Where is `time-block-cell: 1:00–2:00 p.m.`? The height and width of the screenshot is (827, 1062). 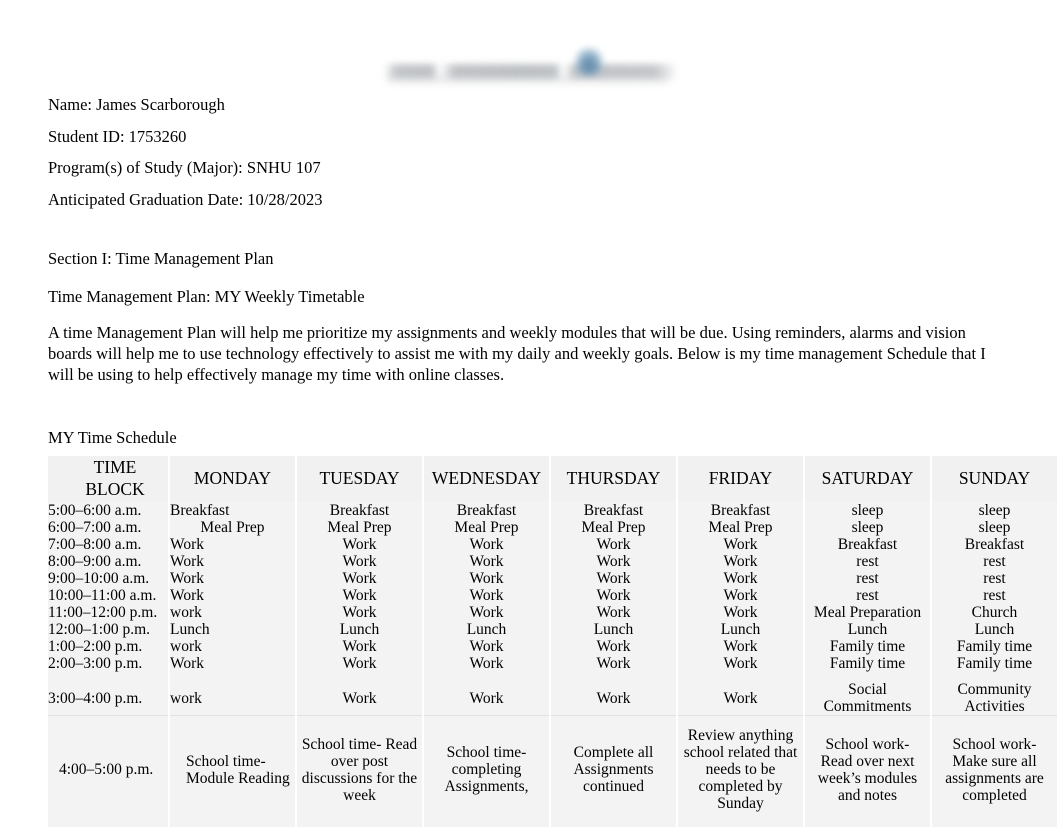
time-block-cell: 1:00–2:00 p.m. is located at coordinates (108, 646).